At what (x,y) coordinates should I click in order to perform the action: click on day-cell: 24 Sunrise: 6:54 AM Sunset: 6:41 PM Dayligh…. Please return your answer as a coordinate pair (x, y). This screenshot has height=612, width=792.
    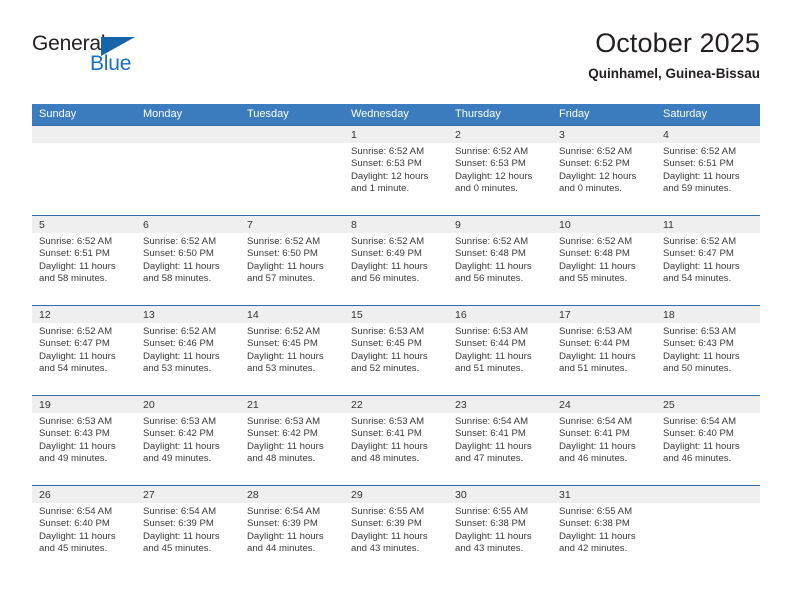
    Looking at the image, I should click on (604, 440).